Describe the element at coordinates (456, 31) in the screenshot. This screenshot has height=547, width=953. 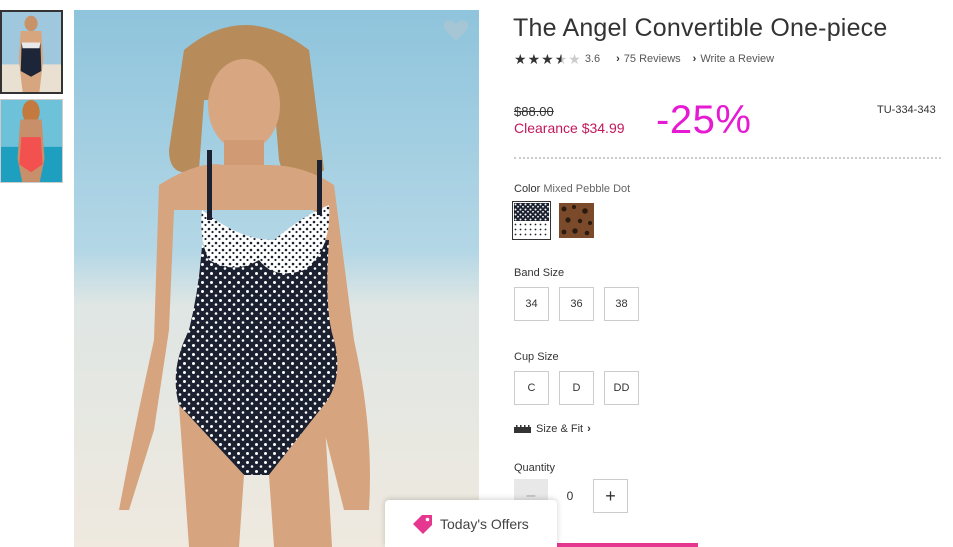
I see `heart-icon` at that location.